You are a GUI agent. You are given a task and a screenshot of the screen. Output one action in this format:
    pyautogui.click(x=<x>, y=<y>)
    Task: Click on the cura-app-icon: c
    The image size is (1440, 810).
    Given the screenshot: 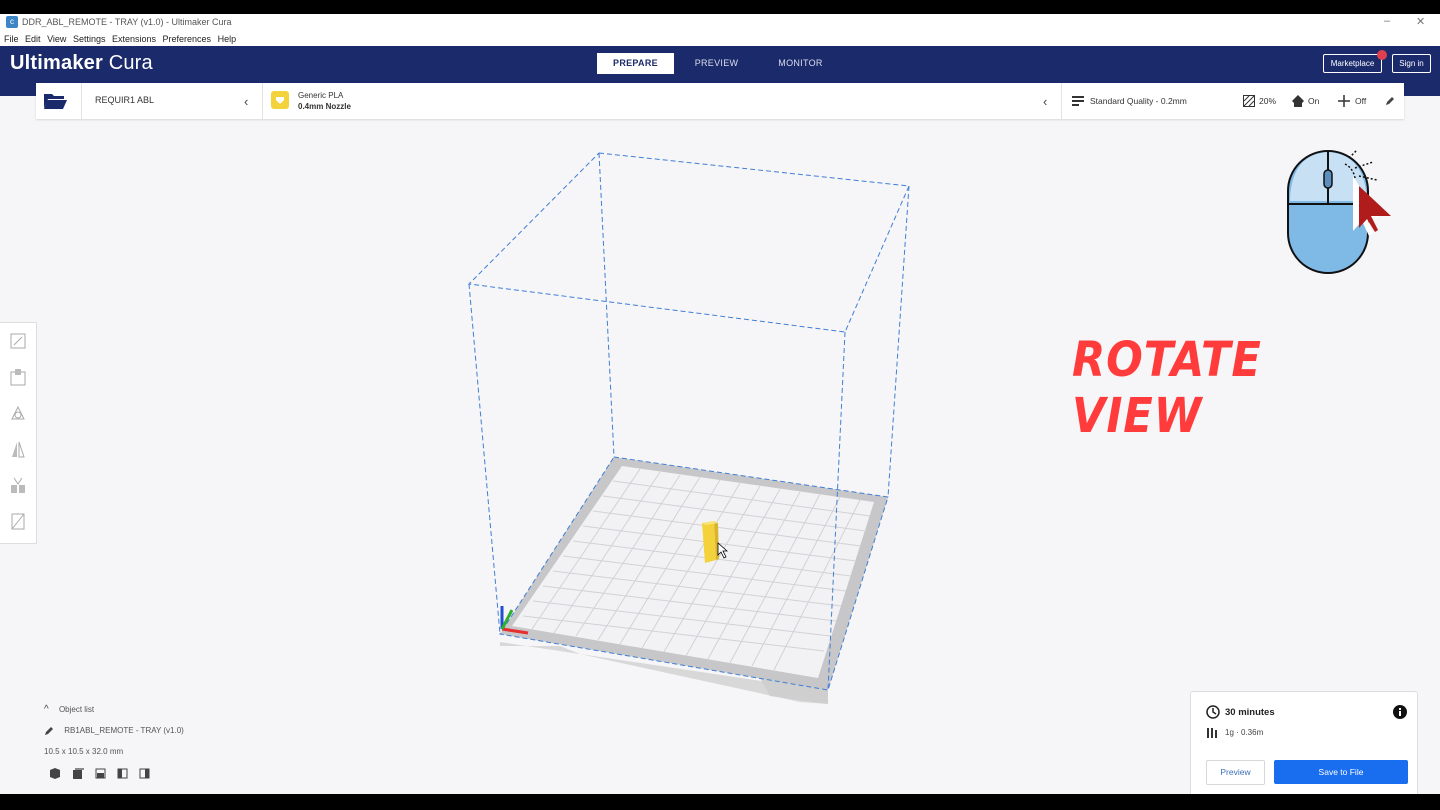 What is the action you would take?
    pyautogui.click(x=12, y=22)
    